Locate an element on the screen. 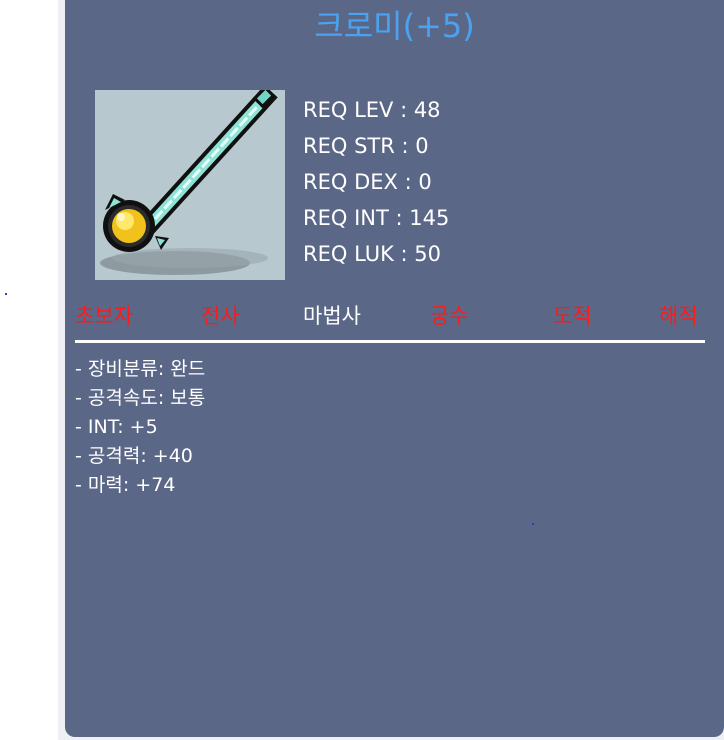 This screenshot has width=724, height=740. stat-int: - INT: +5 is located at coordinates (116, 427).